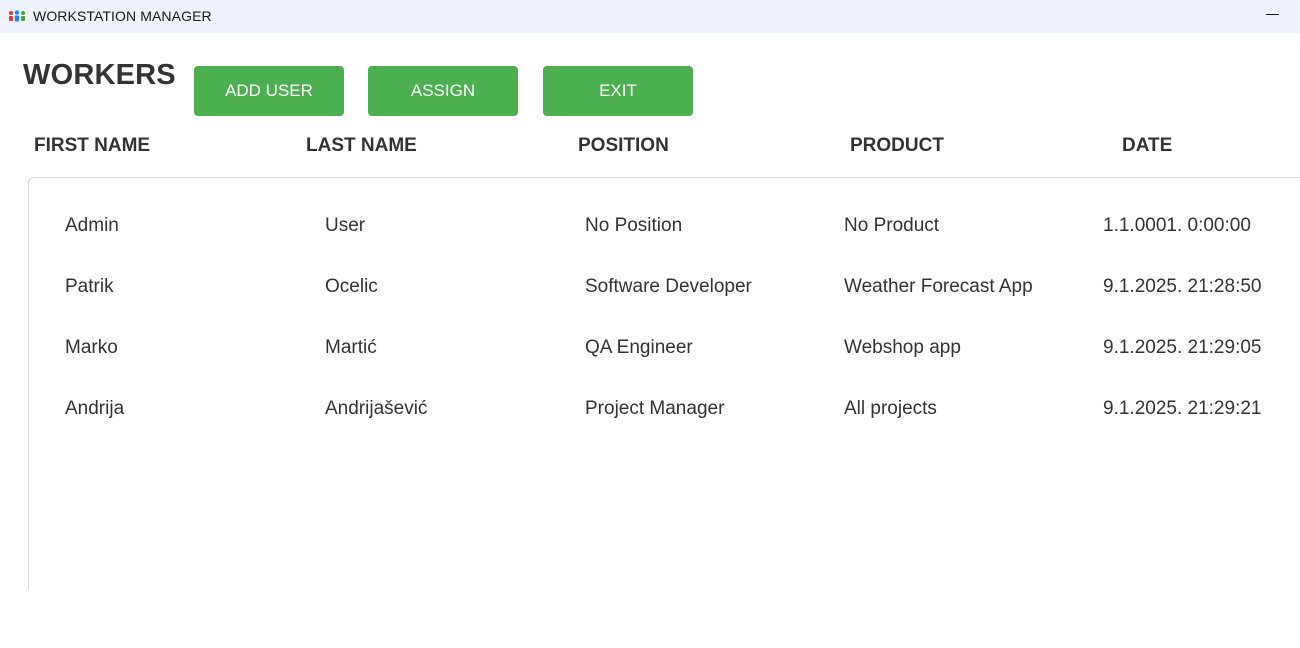  What do you see at coordinates (269, 91) in the screenshot?
I see `add-user-button: ADD USER` at bounding box center [269, 91].